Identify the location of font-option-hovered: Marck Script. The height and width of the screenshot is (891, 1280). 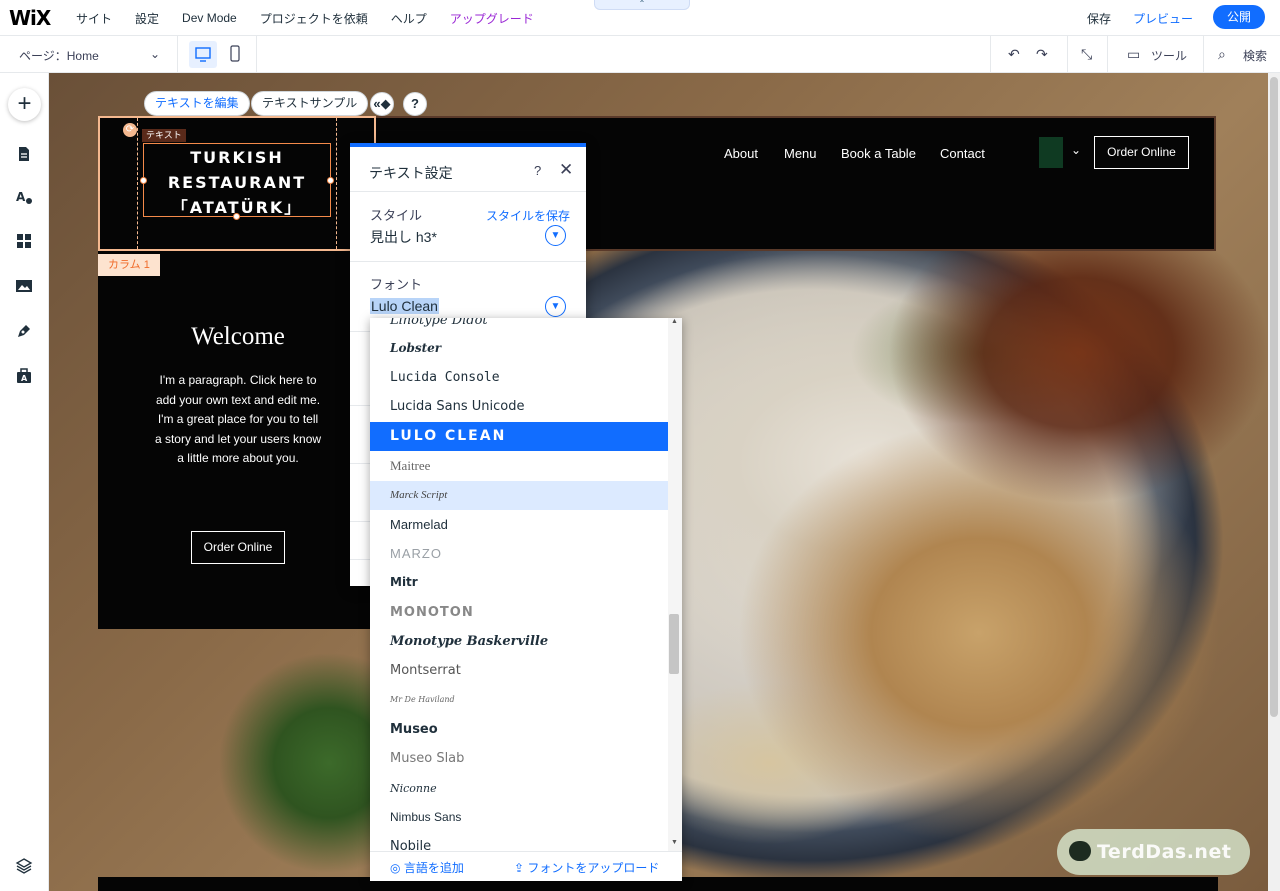
(519, 495).